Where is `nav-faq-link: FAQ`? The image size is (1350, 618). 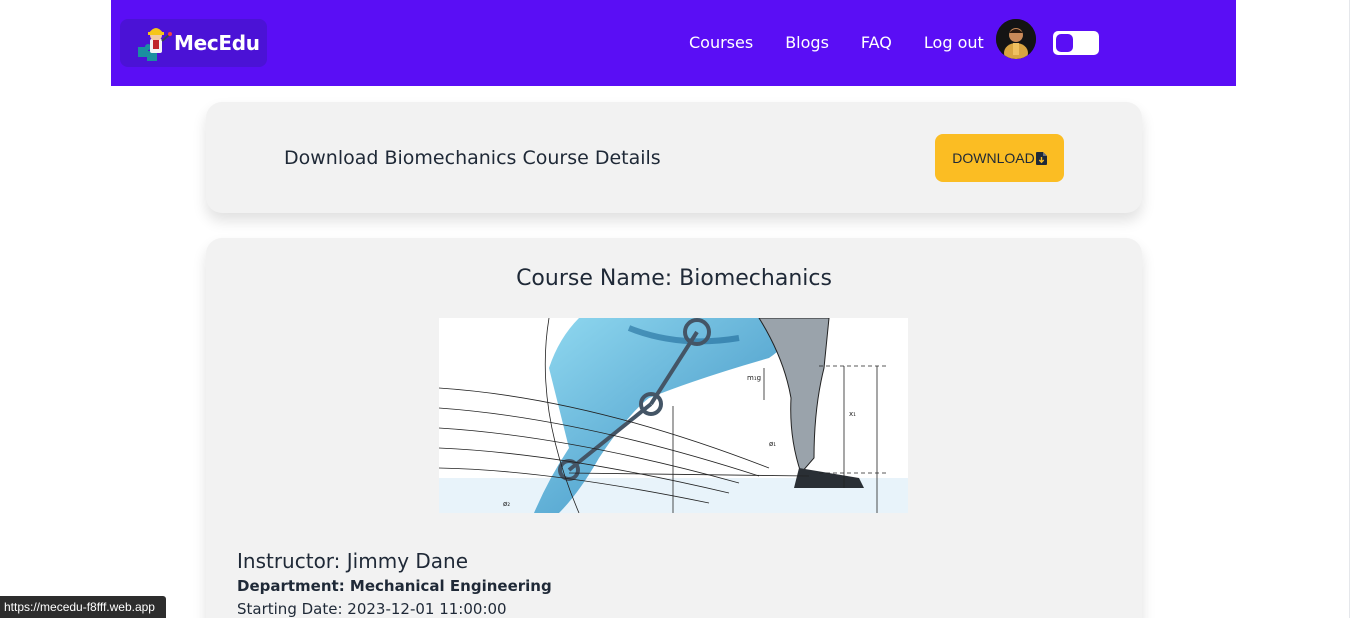 nav-faq-link: FAQ is located at coordinates (876, 42).